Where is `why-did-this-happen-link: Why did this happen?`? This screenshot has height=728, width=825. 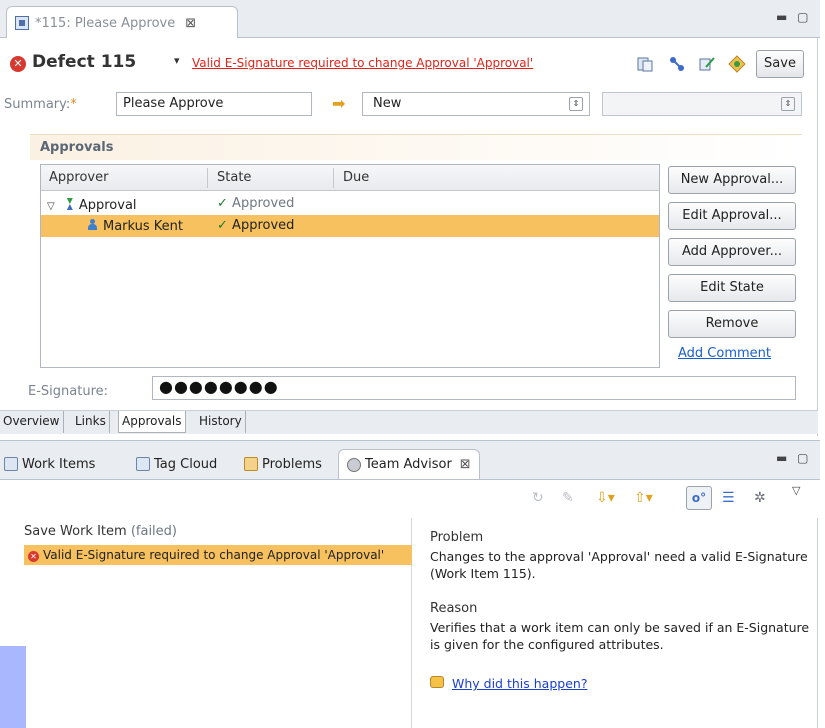
why-did-this-happen-link: Why did this happen? is located at coordinates (519, 683).